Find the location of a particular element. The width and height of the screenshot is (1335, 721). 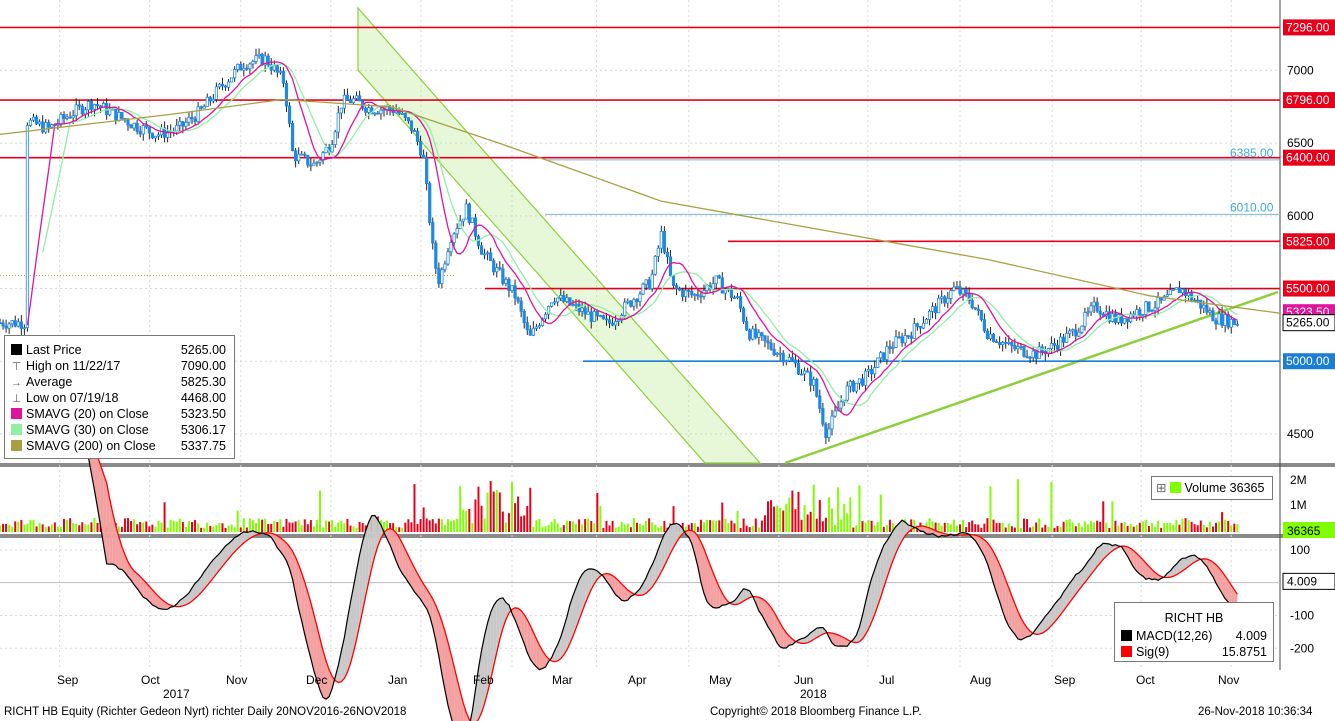

high-marker-icon: ⊤ is located at coordinates (16, 367).